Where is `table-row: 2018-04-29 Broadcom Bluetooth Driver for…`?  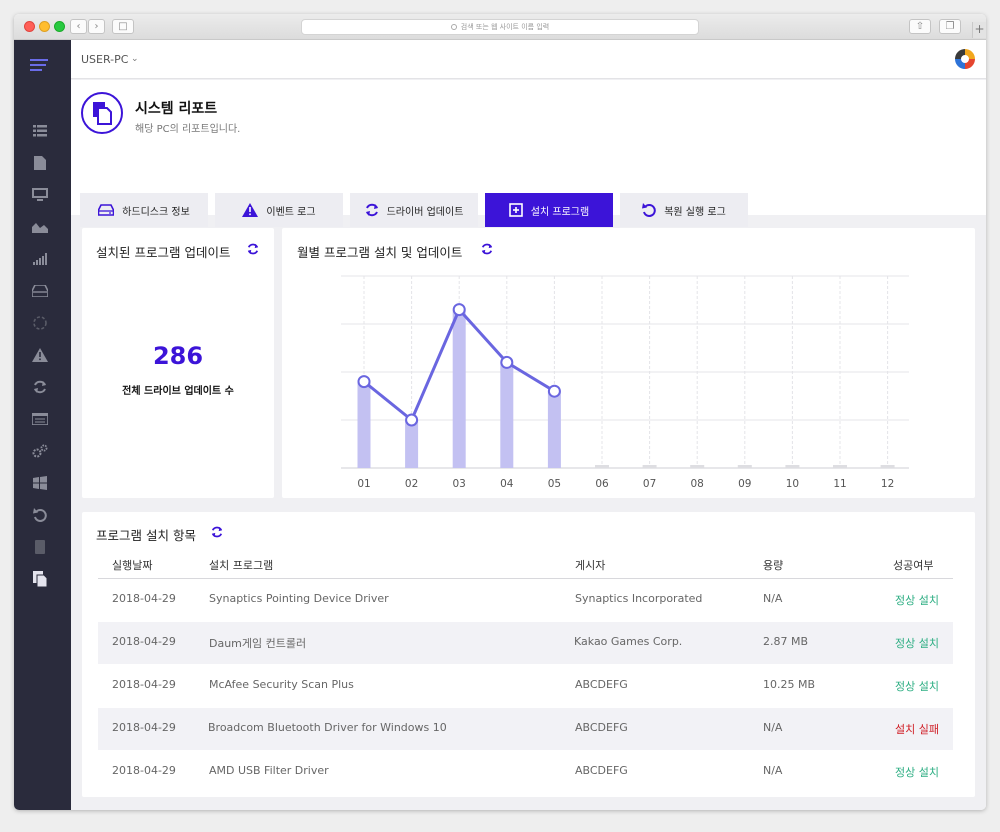 table-row: 2018-04-29 Broadcom Bluetooth Driver for… is located at coordinates (525, 729).